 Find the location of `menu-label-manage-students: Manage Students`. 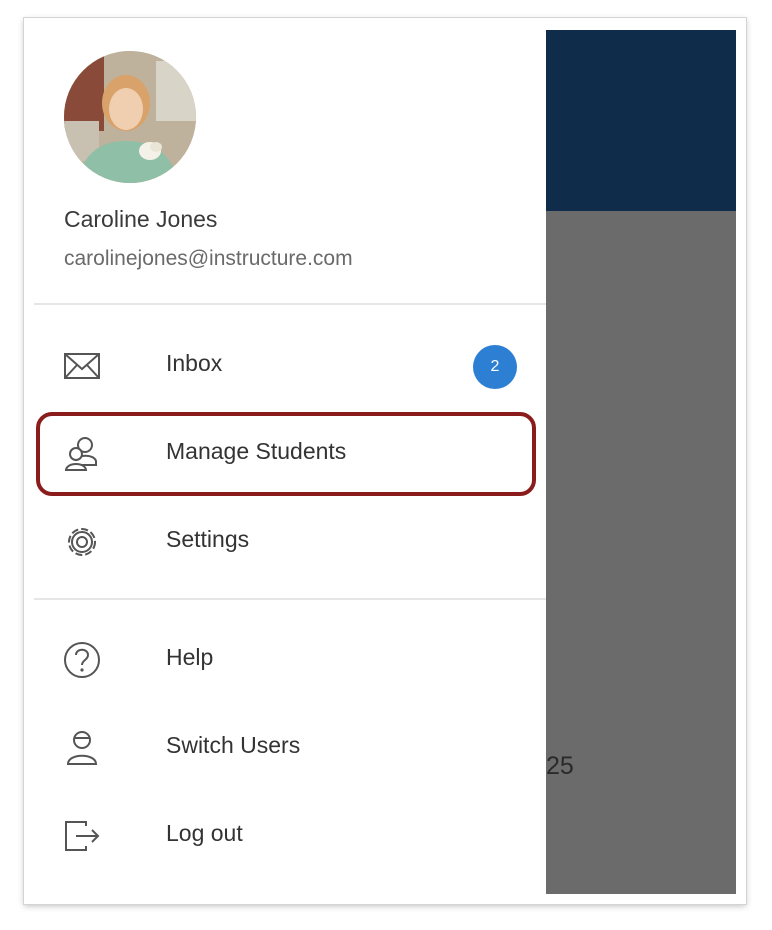

menu-label-manage-students: Manage Students is located at coordinates (256, 451).